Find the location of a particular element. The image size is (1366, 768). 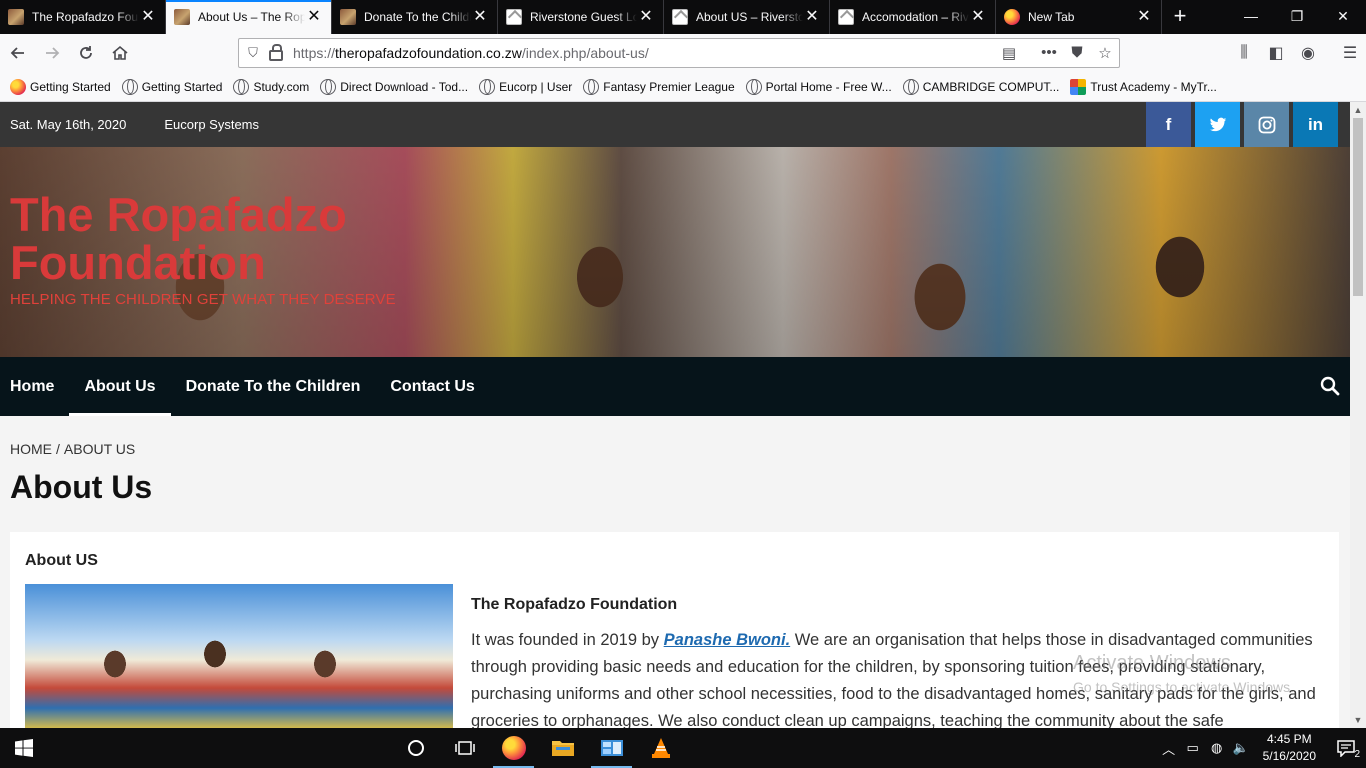

instagram-icon is located at coordinates (1266, 124).